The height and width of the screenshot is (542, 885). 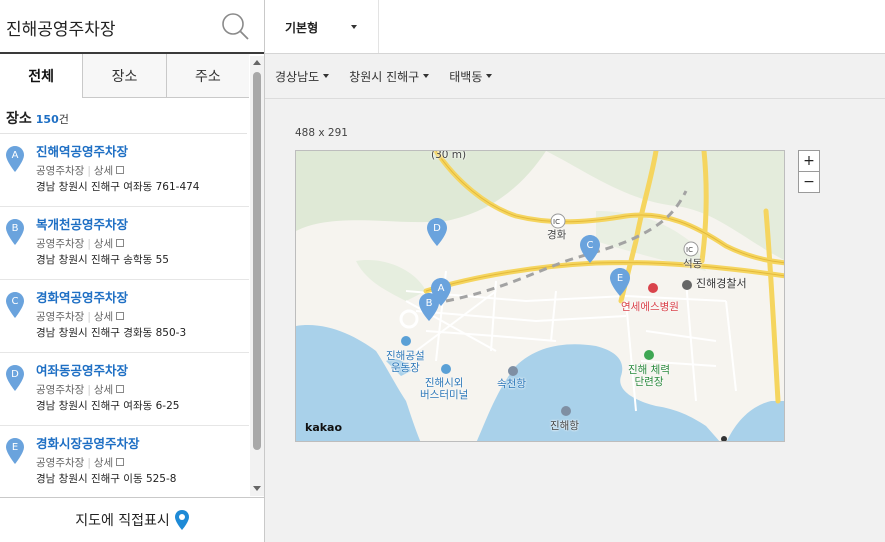 I want to click on result-list-scrollbar, so click(x=257, y=276).